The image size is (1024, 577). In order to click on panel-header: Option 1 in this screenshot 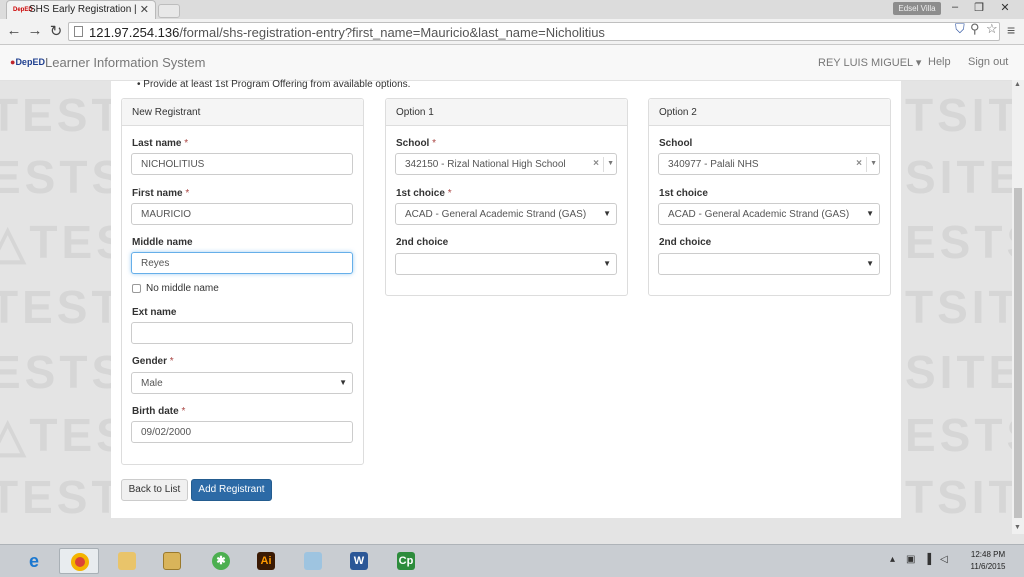, I will do `click(506, 112)`.